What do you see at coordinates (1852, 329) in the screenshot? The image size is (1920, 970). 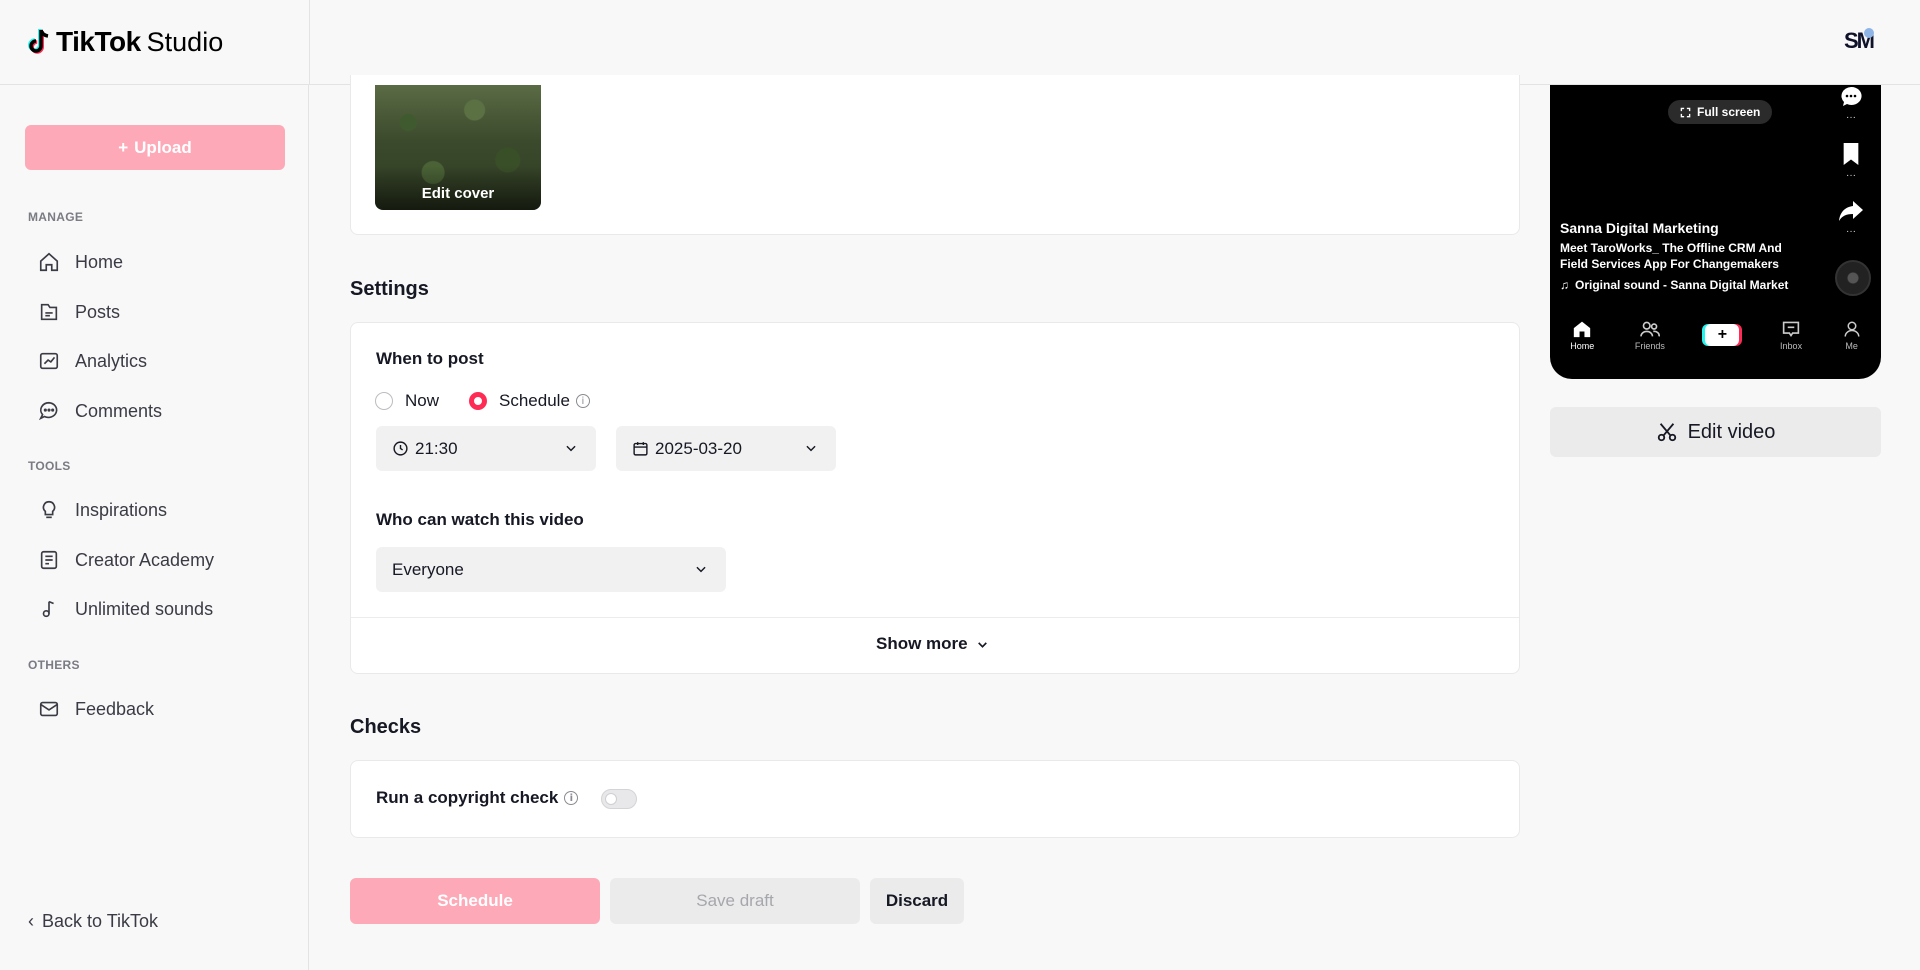 I see `profile-icon` at bounding box center [1852, 329].